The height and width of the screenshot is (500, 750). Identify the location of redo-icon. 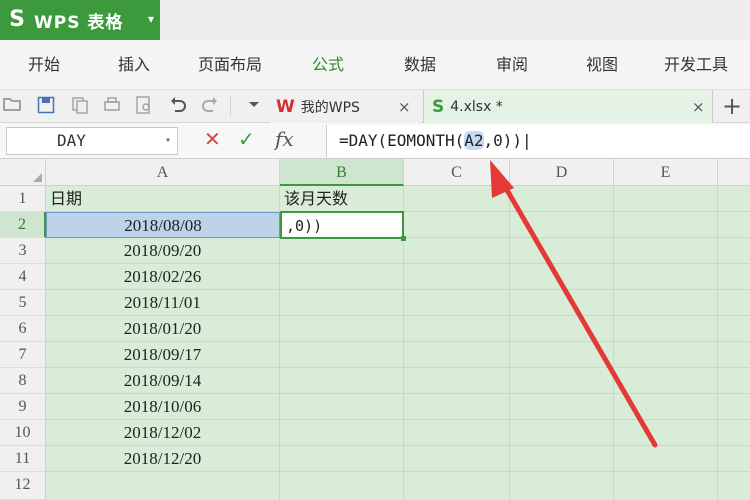
(210, 106).